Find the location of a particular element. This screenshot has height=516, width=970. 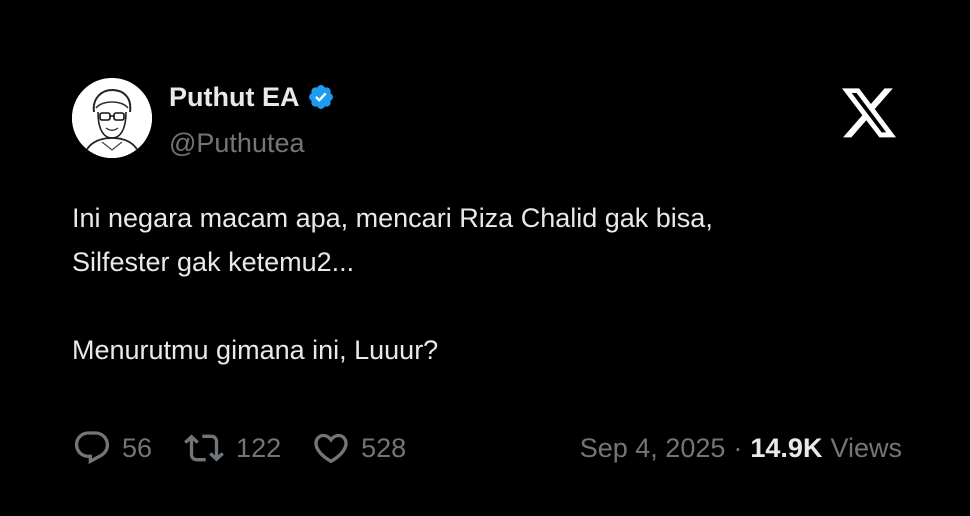

x-logo-icon is located at coordinates (870, 114).